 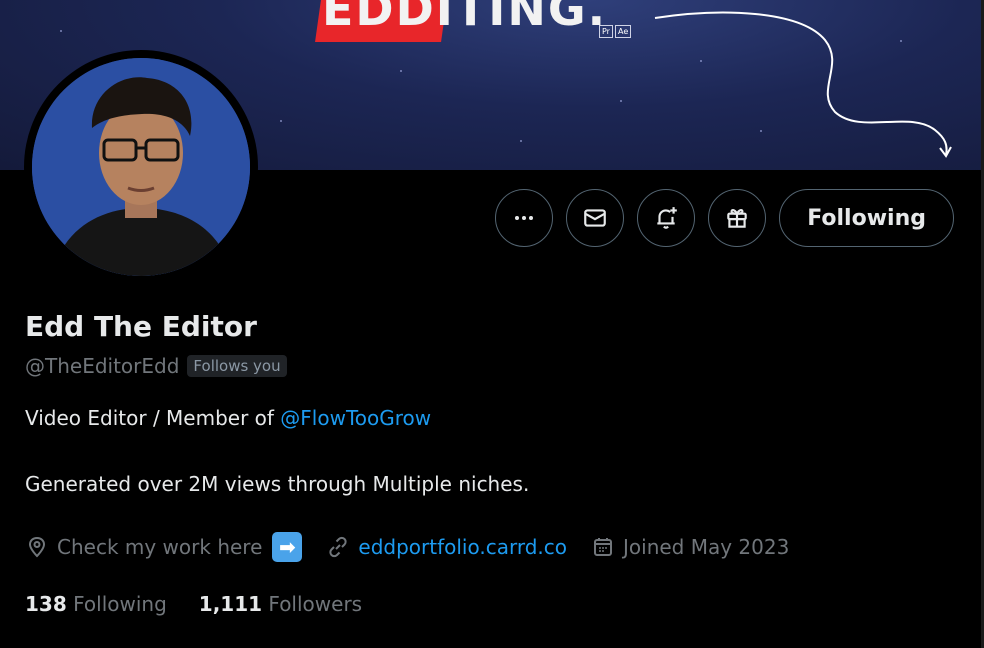 I want to click on more-button, so click(x=524, y=218).